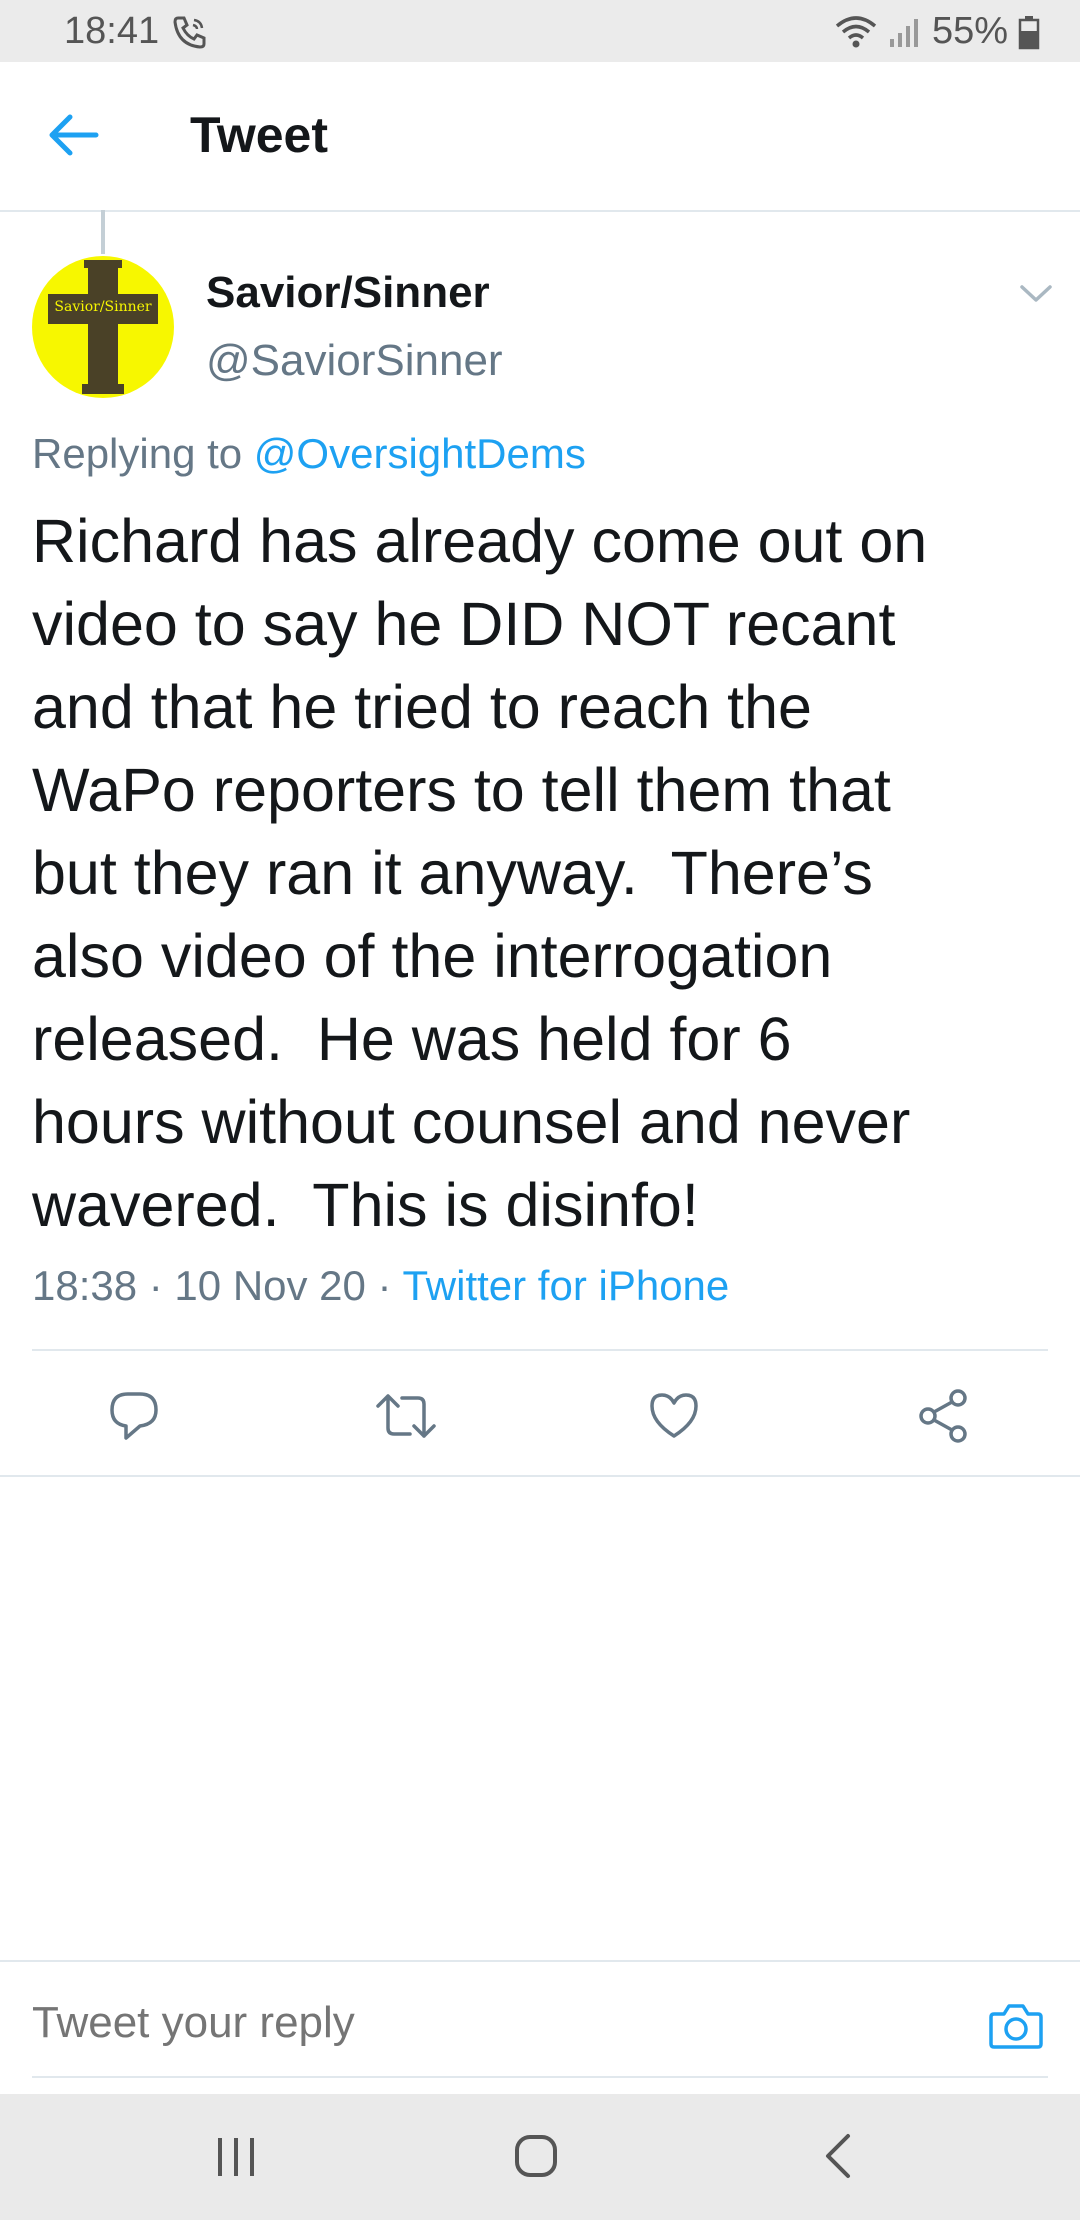  I want to click on battery-percent: 55%, so click(969, 31).